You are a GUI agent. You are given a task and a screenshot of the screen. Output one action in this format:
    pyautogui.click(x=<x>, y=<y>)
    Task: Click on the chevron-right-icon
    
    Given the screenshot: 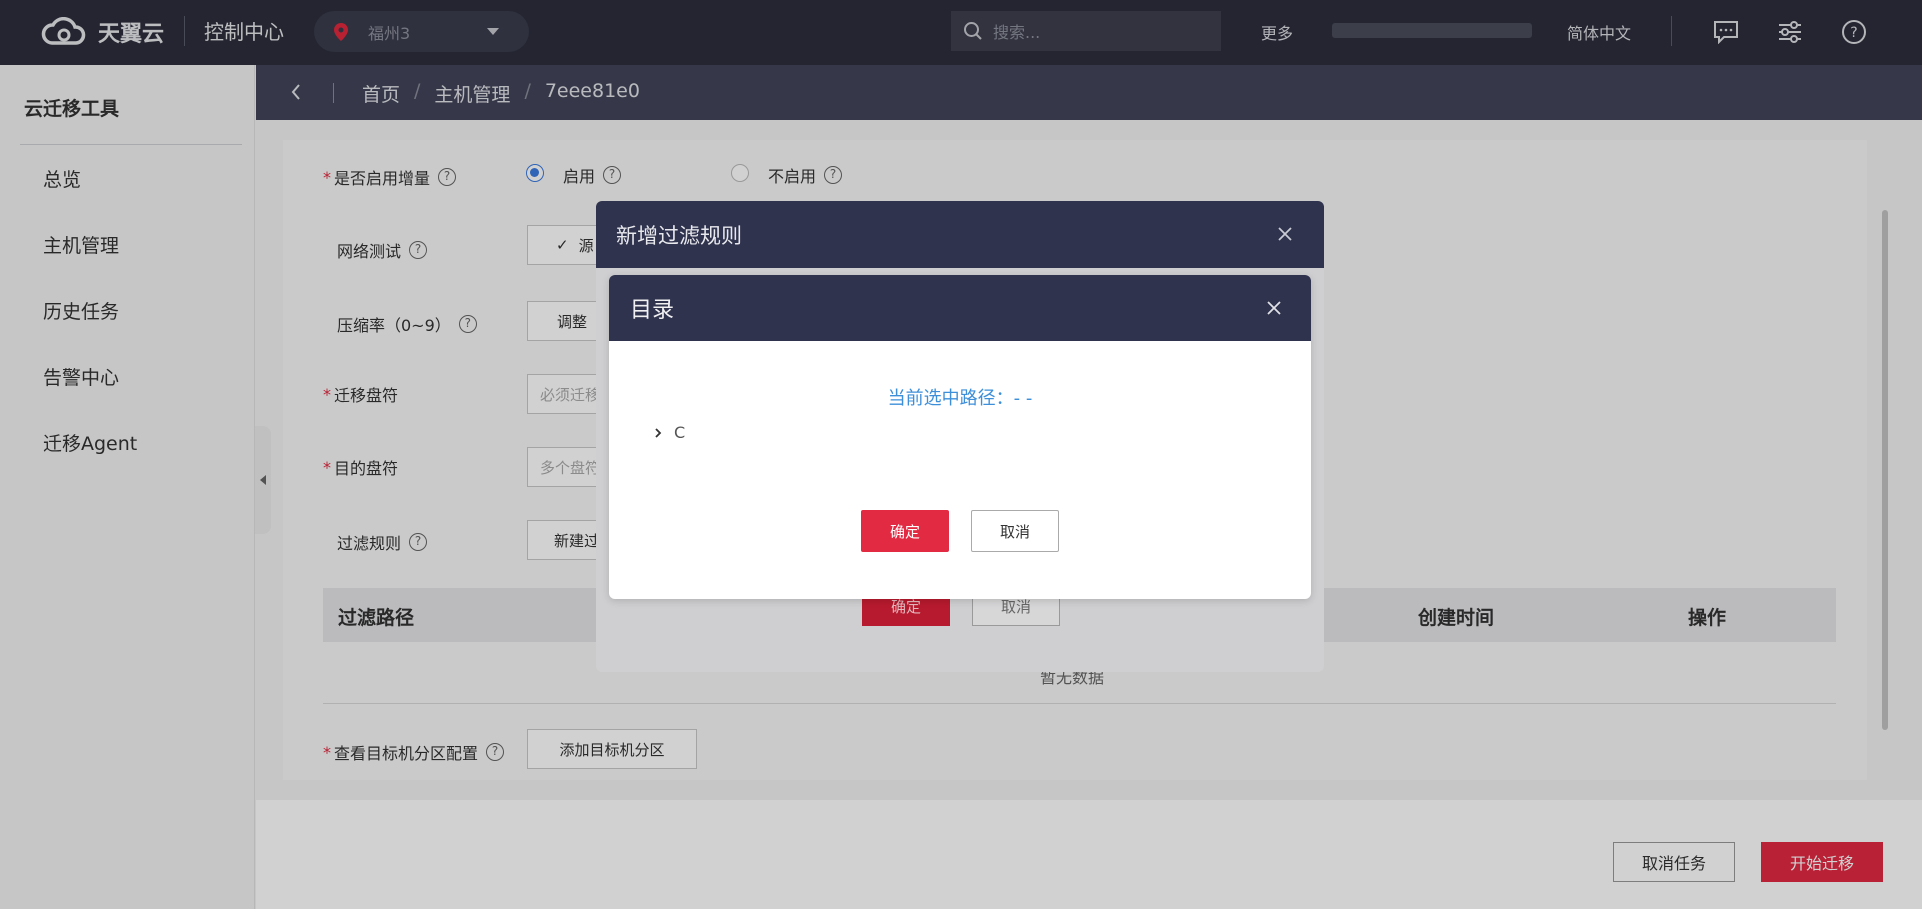 What is the action you would take?
    pyautogui.click(x=658, y=433)
    